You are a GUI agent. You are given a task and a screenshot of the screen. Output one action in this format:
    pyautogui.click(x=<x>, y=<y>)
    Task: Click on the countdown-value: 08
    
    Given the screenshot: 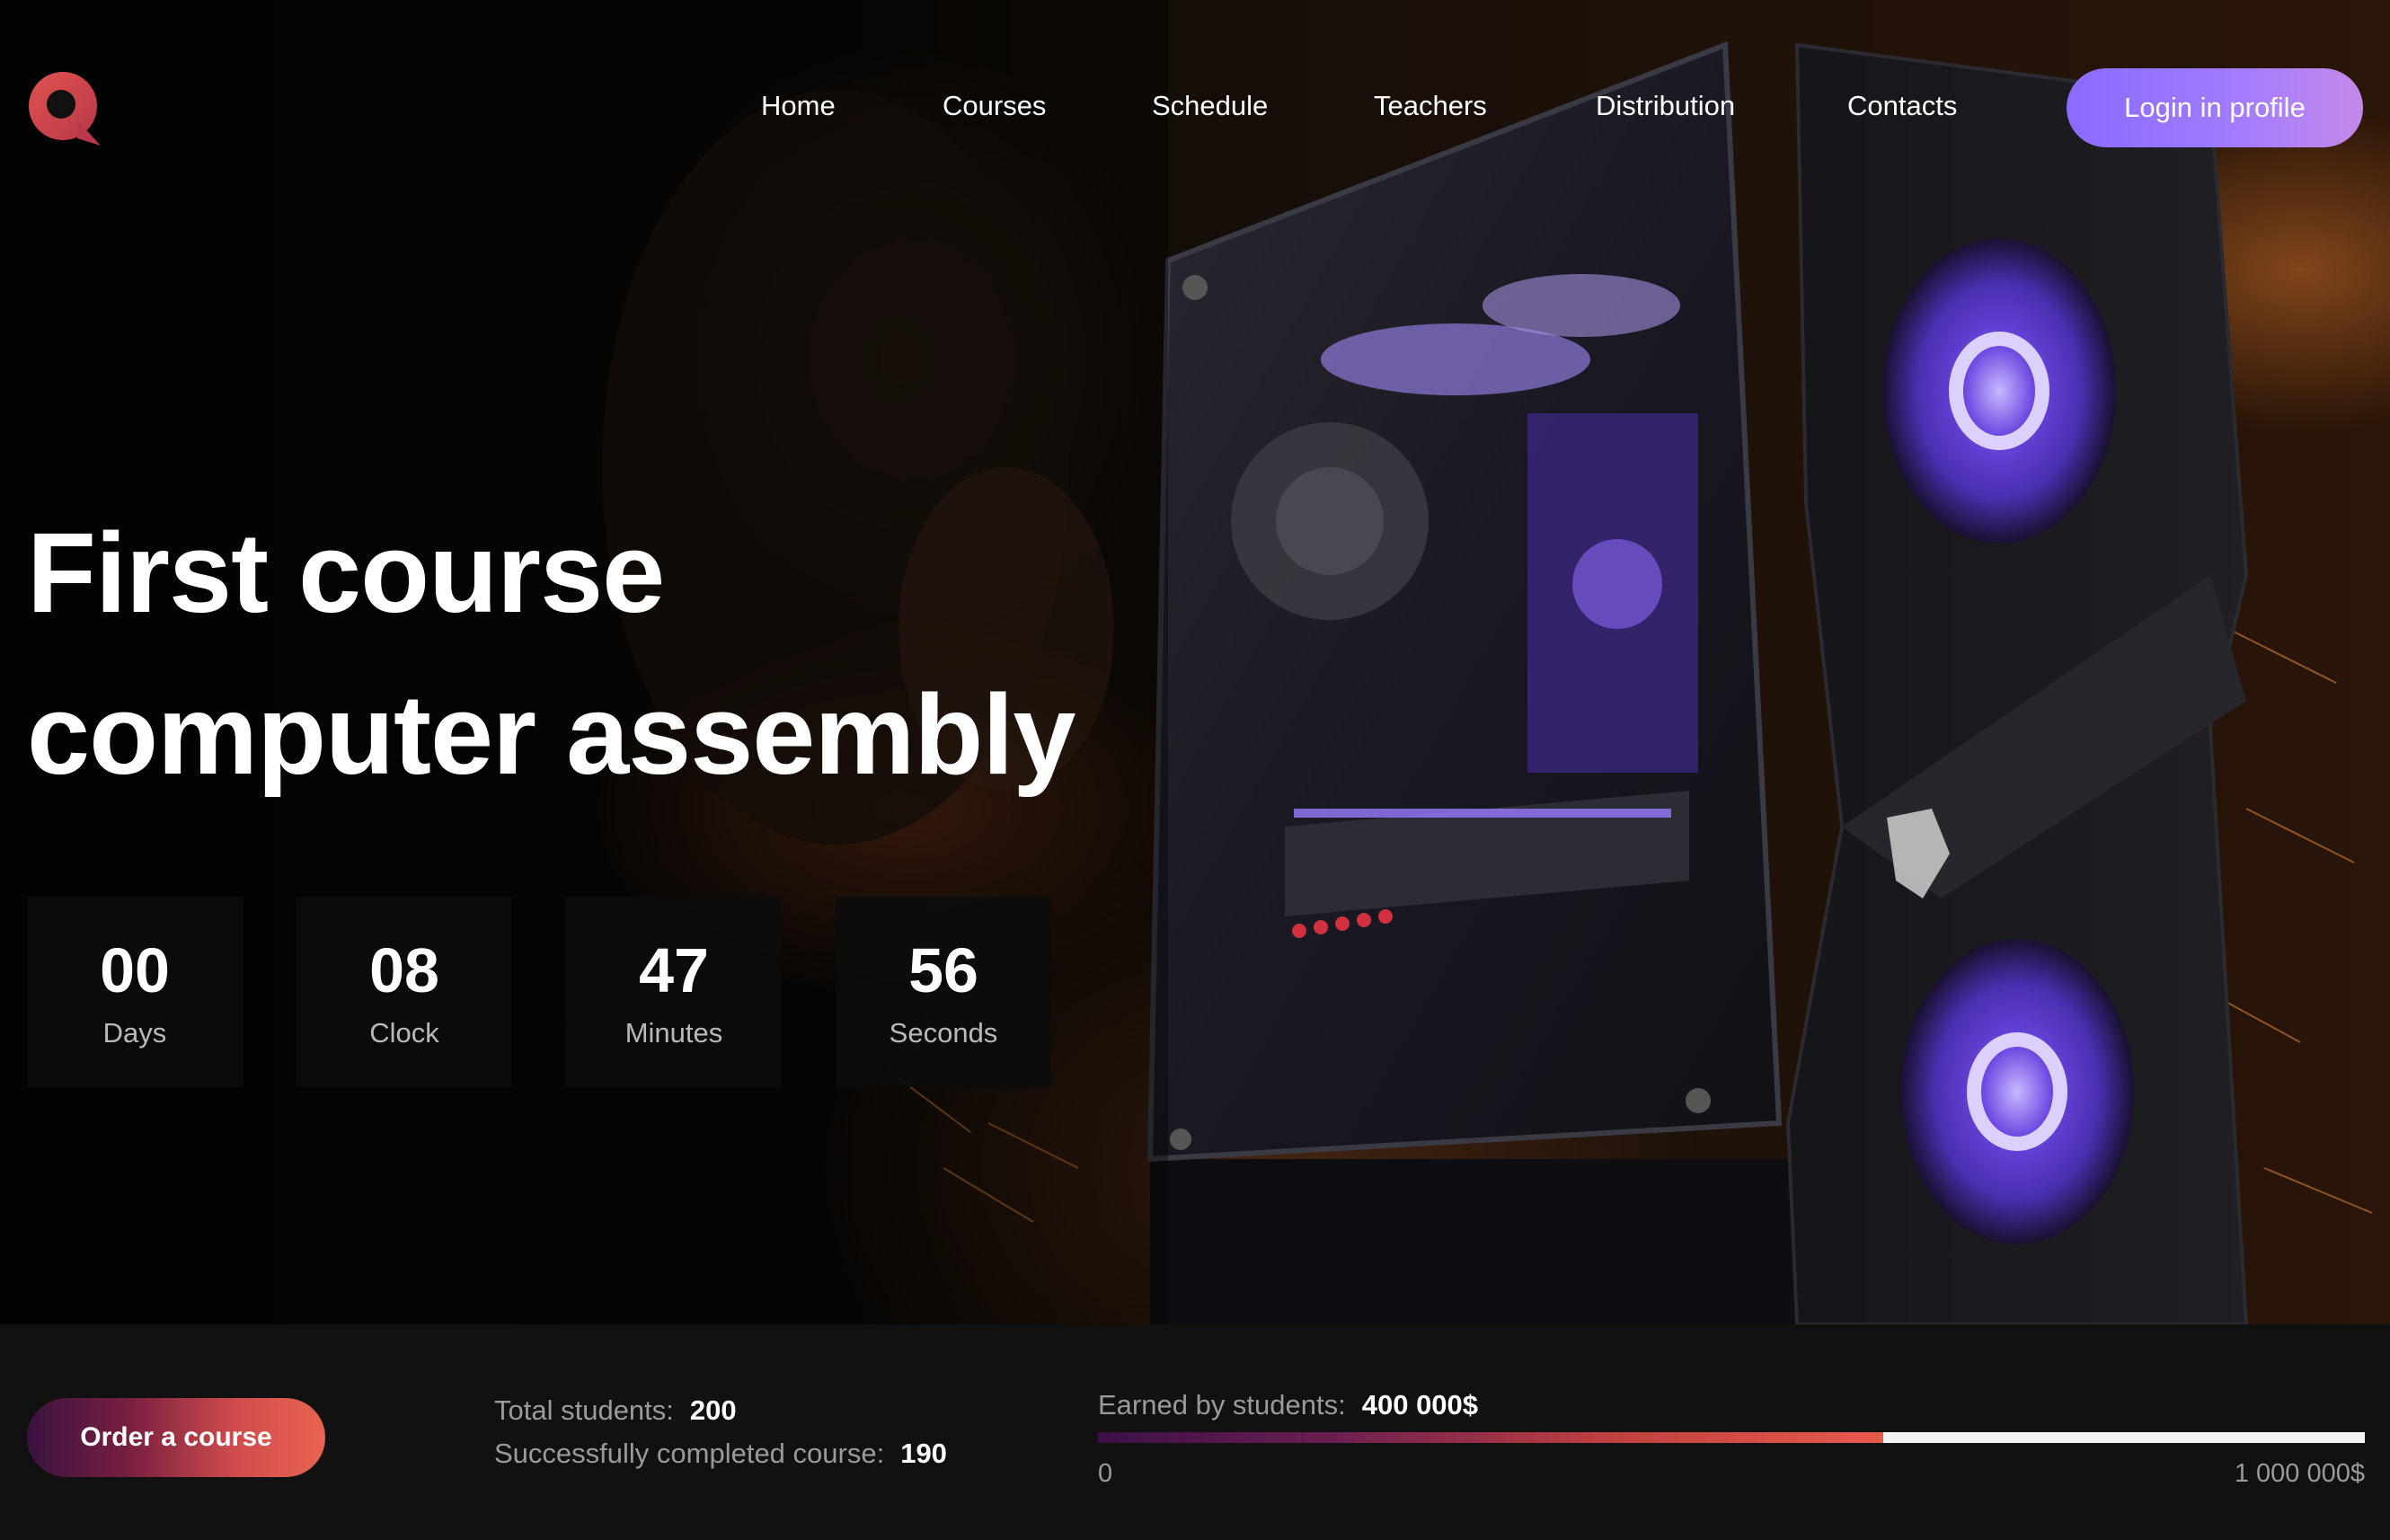 What is the action you would take?
    pyautogui.click(x=404, y=970)
    